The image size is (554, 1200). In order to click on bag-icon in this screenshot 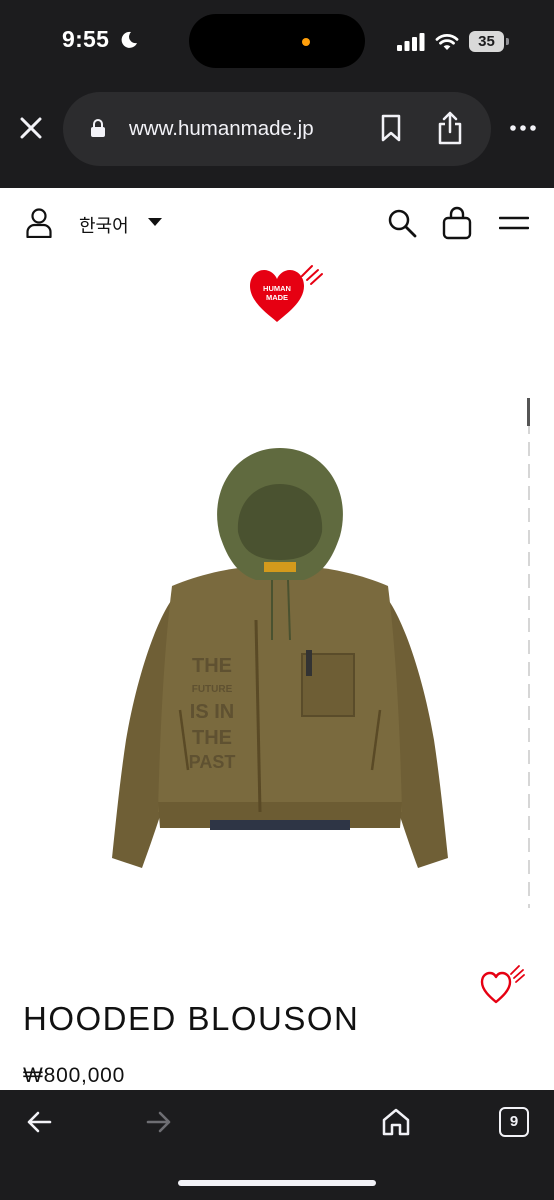, I will do `click(457, 223)`.